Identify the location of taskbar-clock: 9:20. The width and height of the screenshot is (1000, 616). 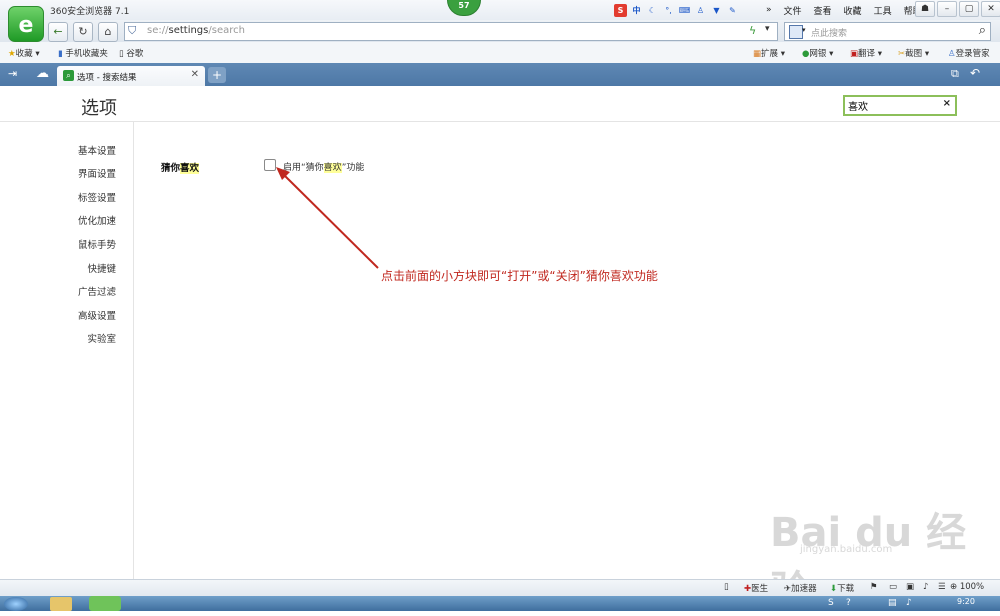
(966, 601).